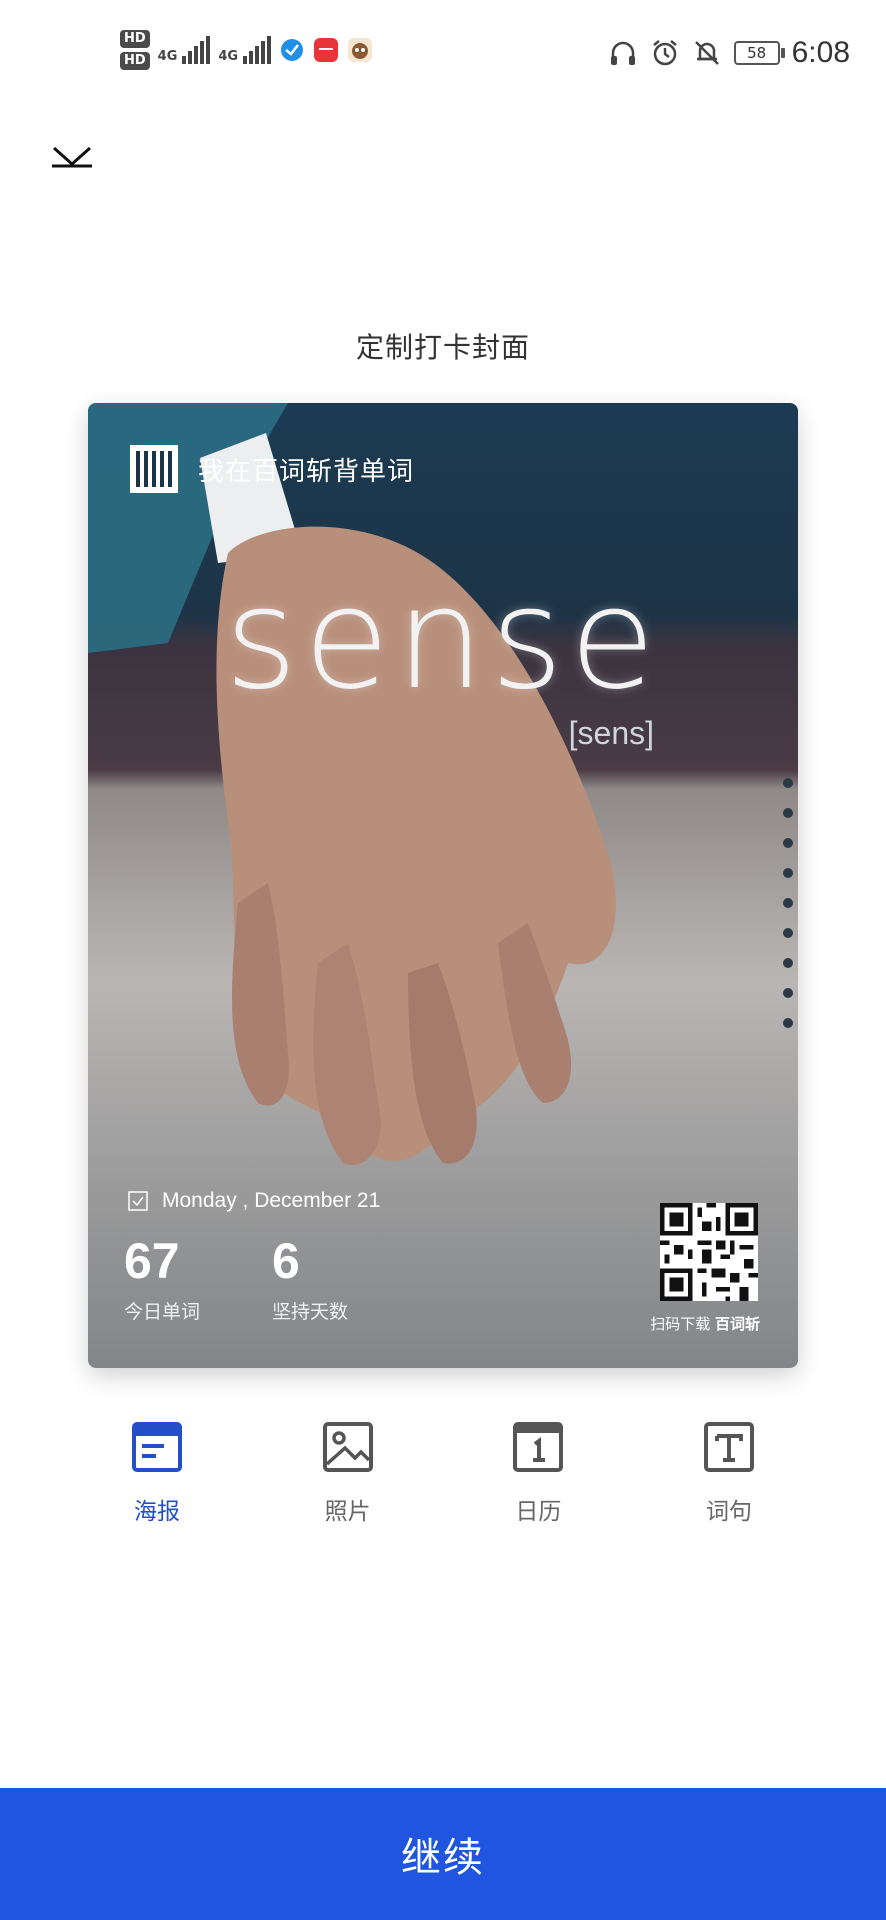  Describe the element at coordinates (310, 1278) in the screenshot. I see `stat-streak-days: 6 坚持天数` at that location.